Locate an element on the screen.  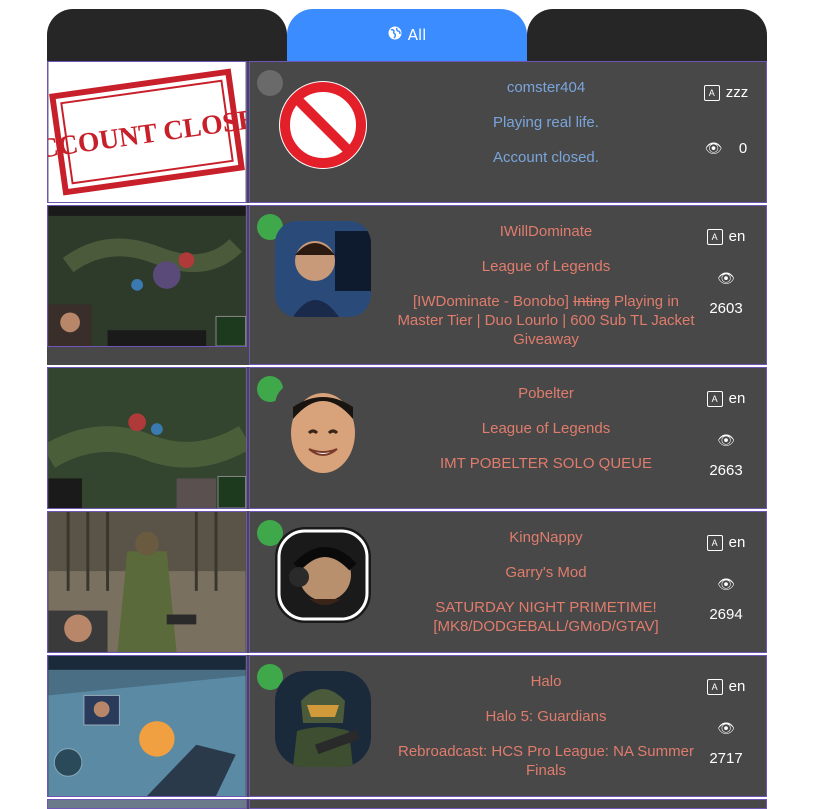
tab-offline is located at coordinates (647, 35).